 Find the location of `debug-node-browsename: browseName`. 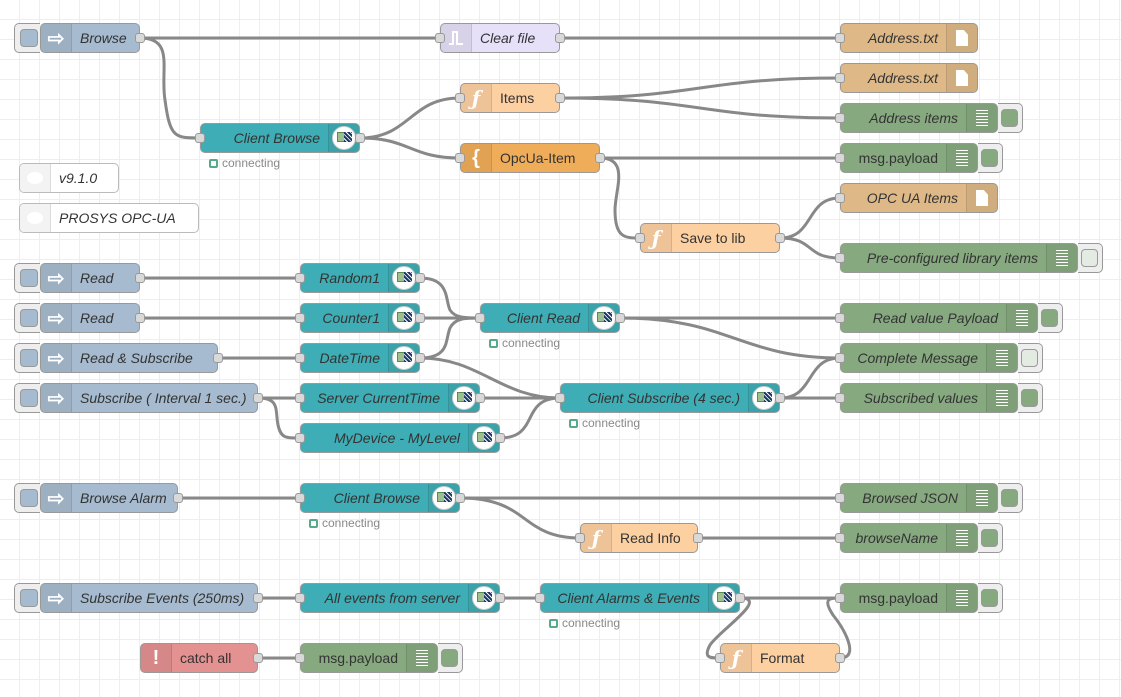

debug-node-browsename: browseName is located at coordinates (919, 538).